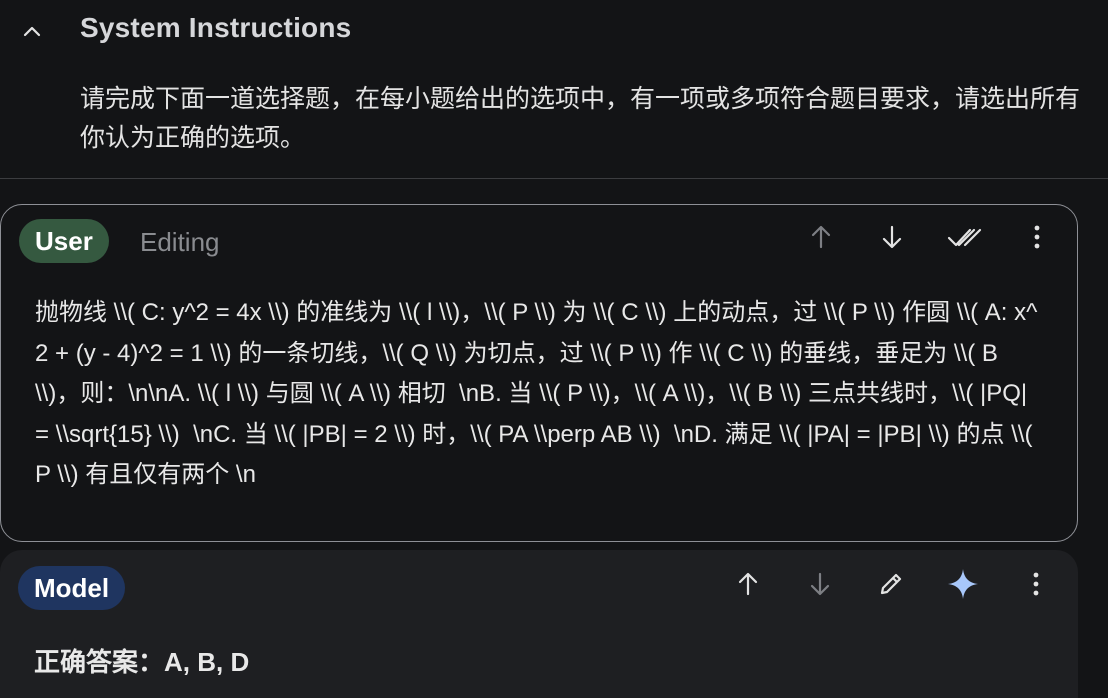 This screenshot has width=1108, height=698. I want to click on model-more-options-button, so click(1036, 586).